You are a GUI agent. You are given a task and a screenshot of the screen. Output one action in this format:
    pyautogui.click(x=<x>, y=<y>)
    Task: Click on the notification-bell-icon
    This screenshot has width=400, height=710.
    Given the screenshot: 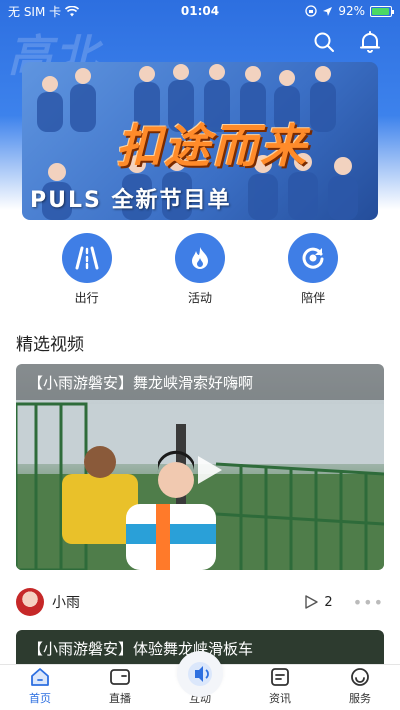 What is the action you would take?
    pyautogui.click(x=370, y=42)
    